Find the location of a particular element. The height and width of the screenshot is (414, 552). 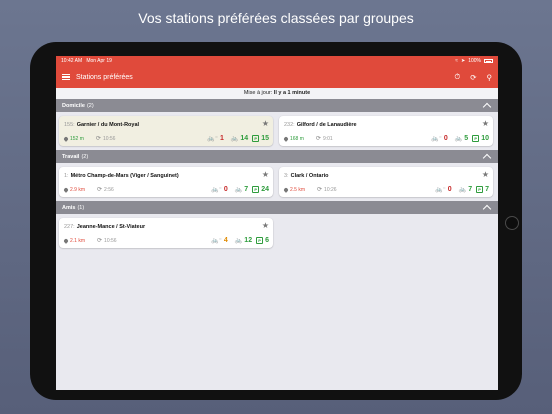

station-number: 1: is located at coordinates (66, 176).